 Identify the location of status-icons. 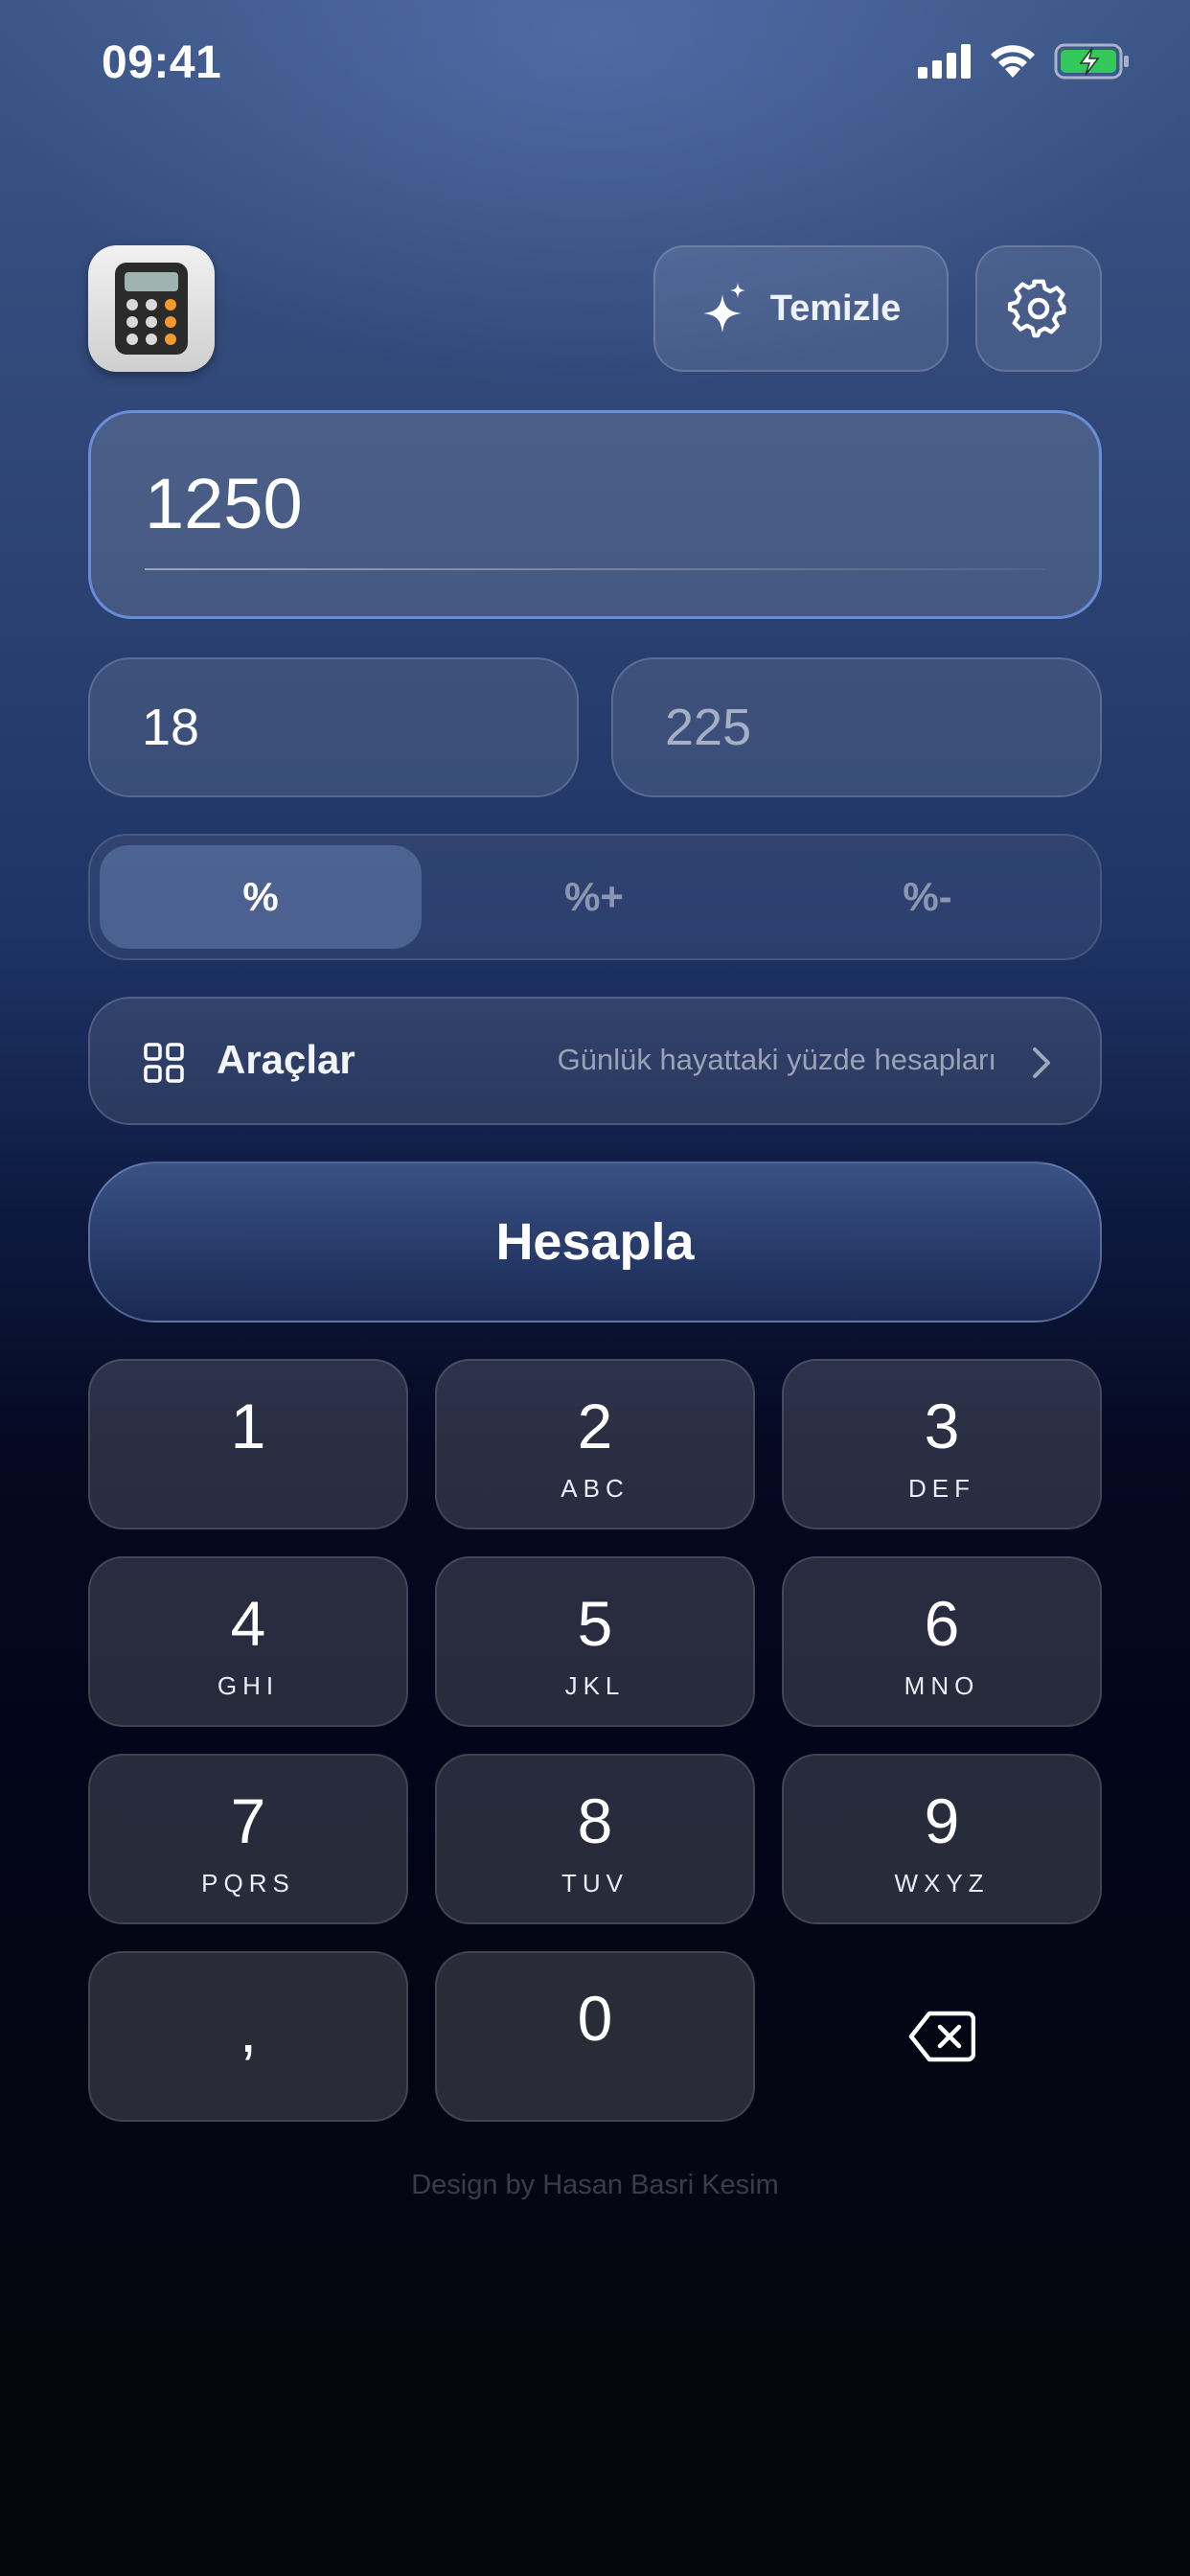
(1025, 61).